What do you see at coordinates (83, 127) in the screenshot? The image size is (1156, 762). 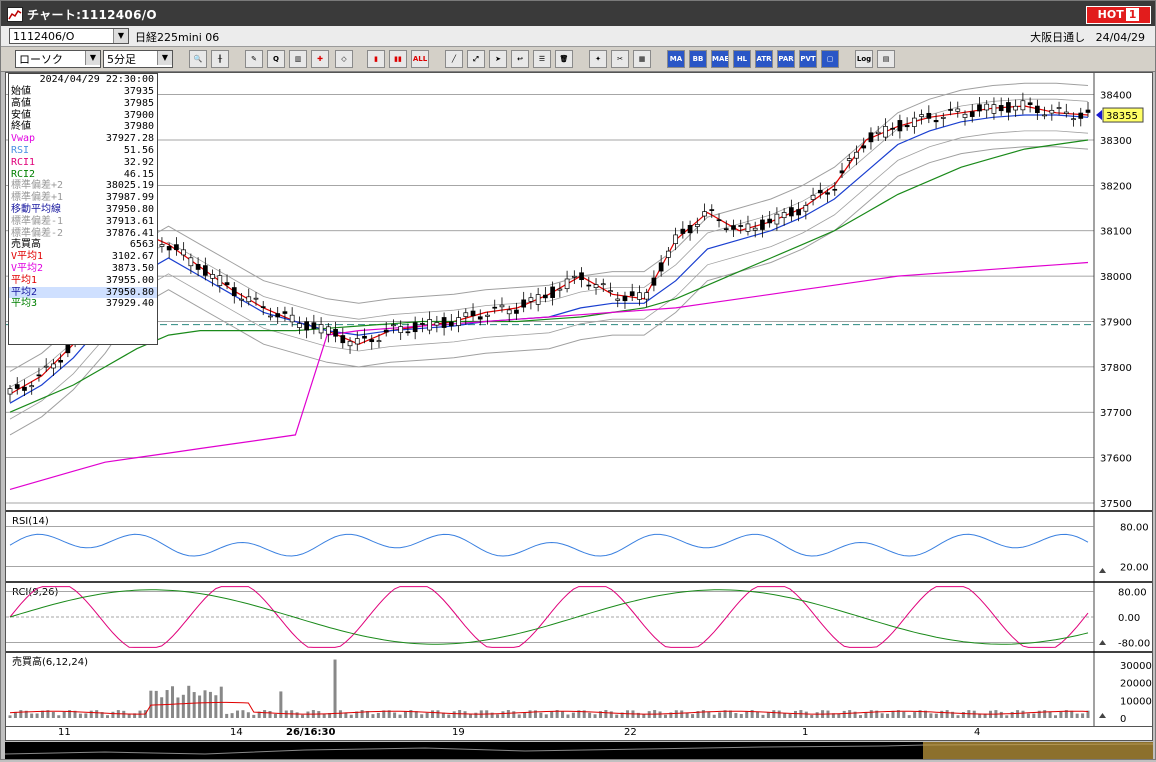 I see `data-row: 終値 37980` at bounding box center [83, 127].